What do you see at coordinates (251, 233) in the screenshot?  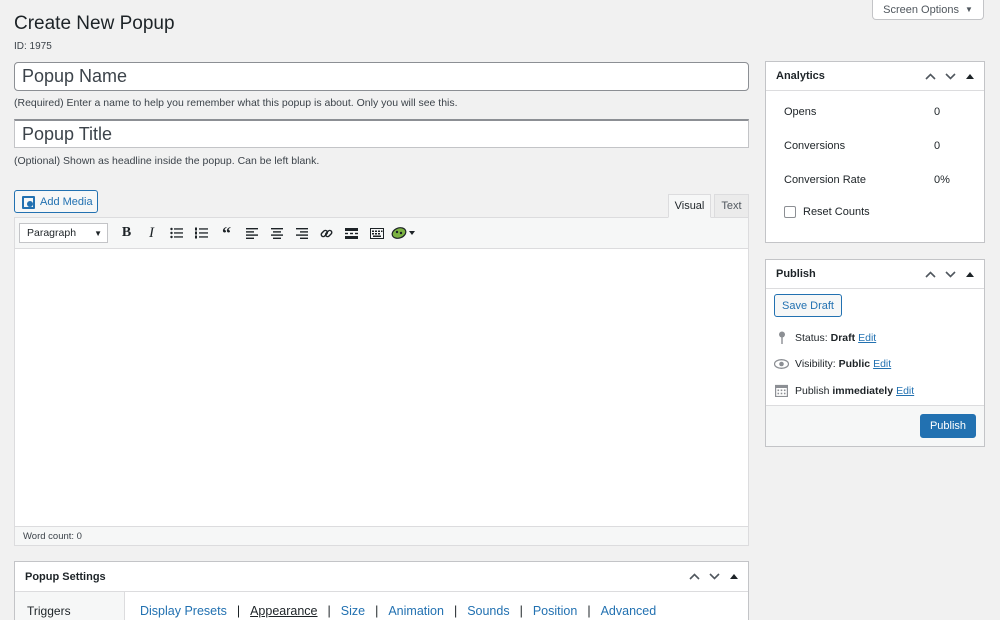 I see `align-left-icon` at bounding box center [251, 233].